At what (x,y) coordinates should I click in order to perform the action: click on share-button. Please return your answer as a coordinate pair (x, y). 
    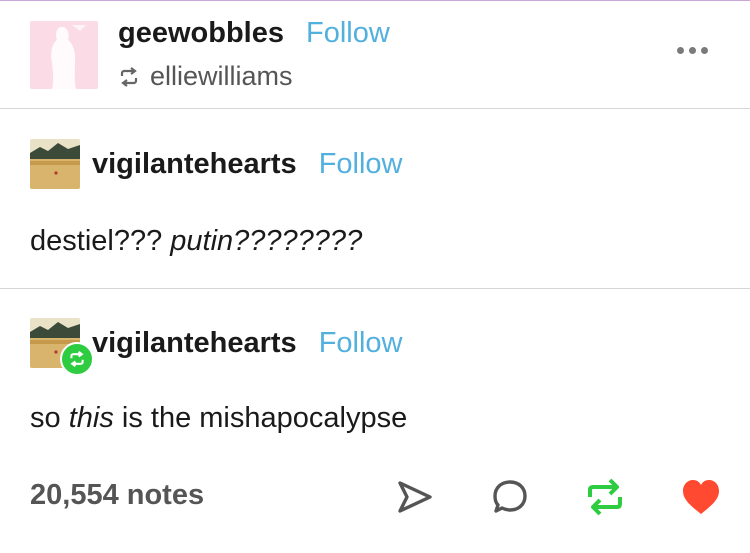
    Looking at the image, I should click on (415, 499).